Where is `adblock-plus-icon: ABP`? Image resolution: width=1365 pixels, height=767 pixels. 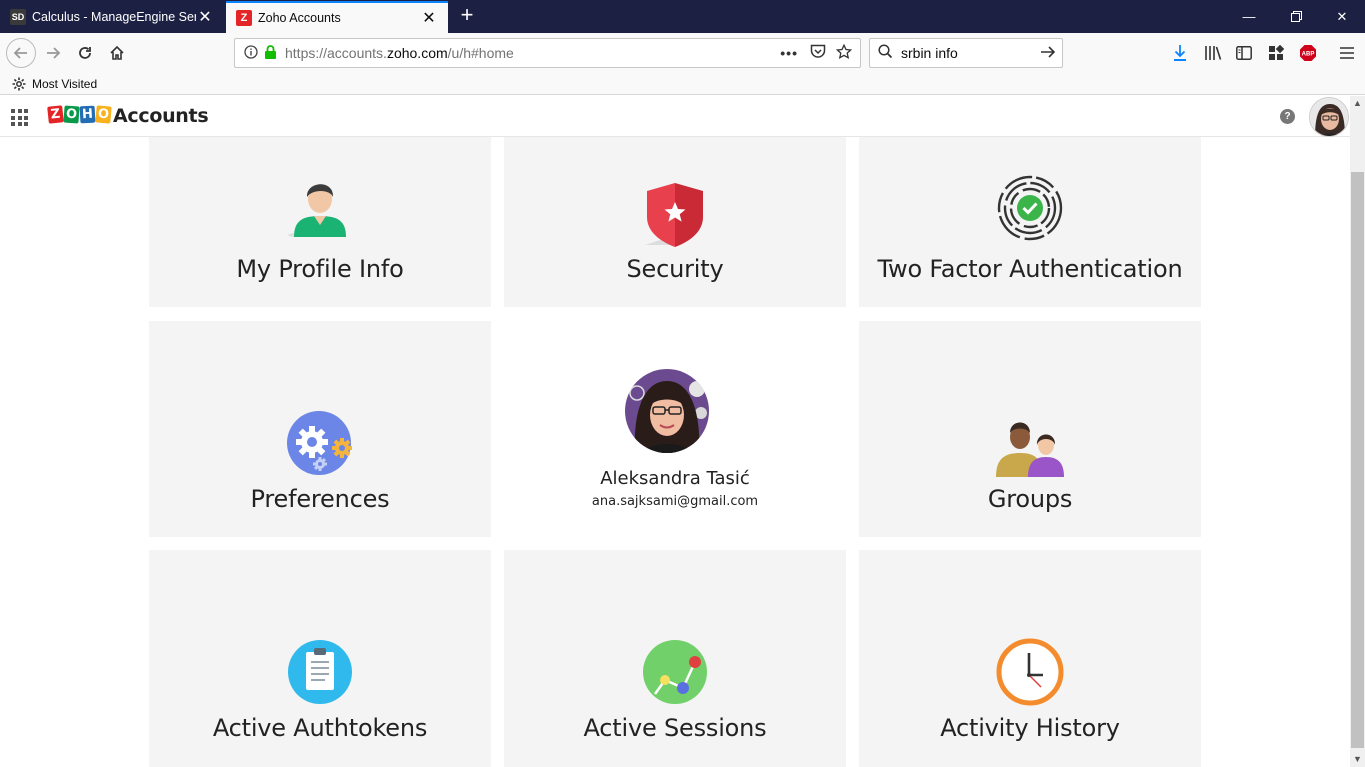
adblock-plus-icon: ABP is located at coordinates (1308, 53).